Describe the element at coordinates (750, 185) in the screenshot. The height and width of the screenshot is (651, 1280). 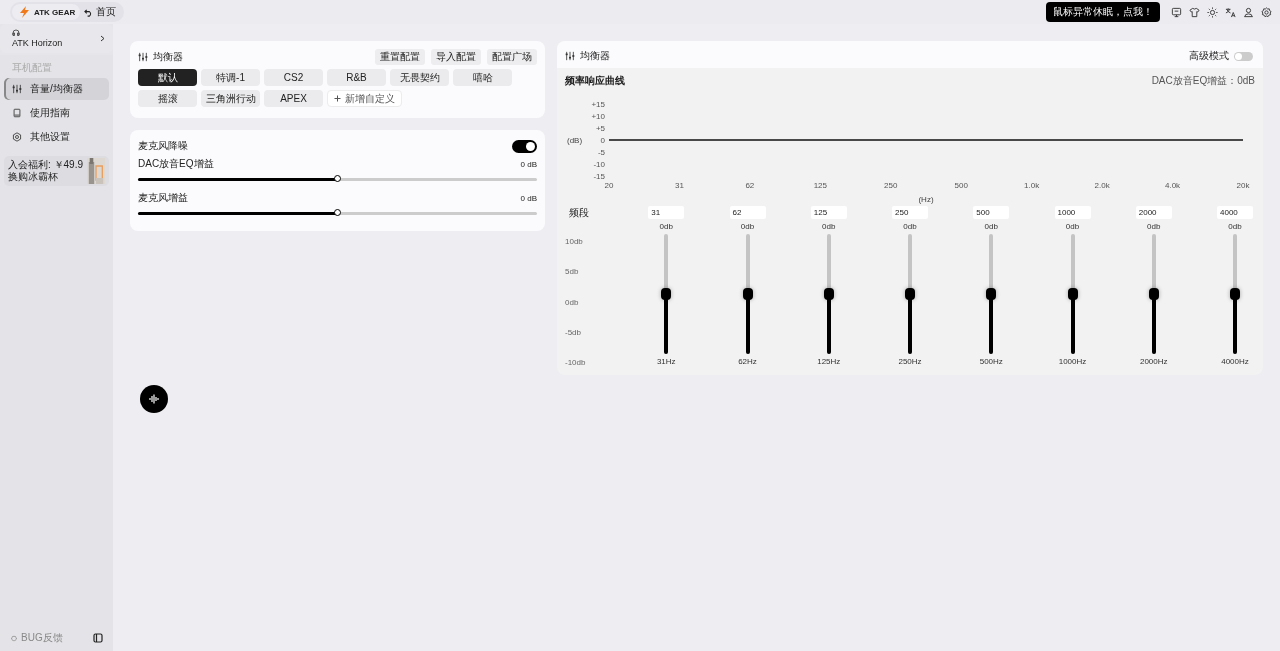
I see `x-tick-label: 62` at that location.